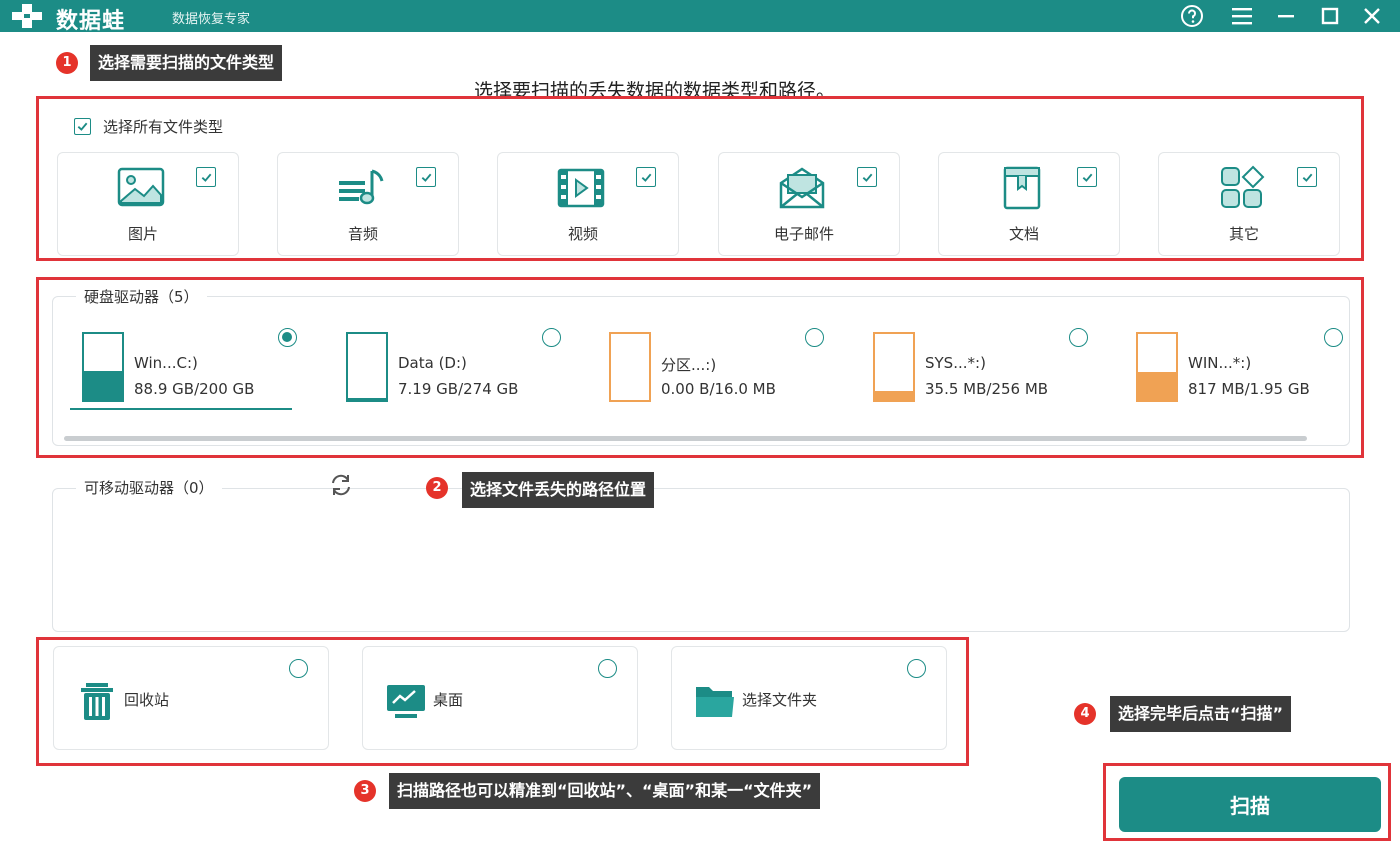 The image size is (1400, 846). Describe the element at coordinates (1192, 16) in the screenshot. I see `help-icon` at that location.